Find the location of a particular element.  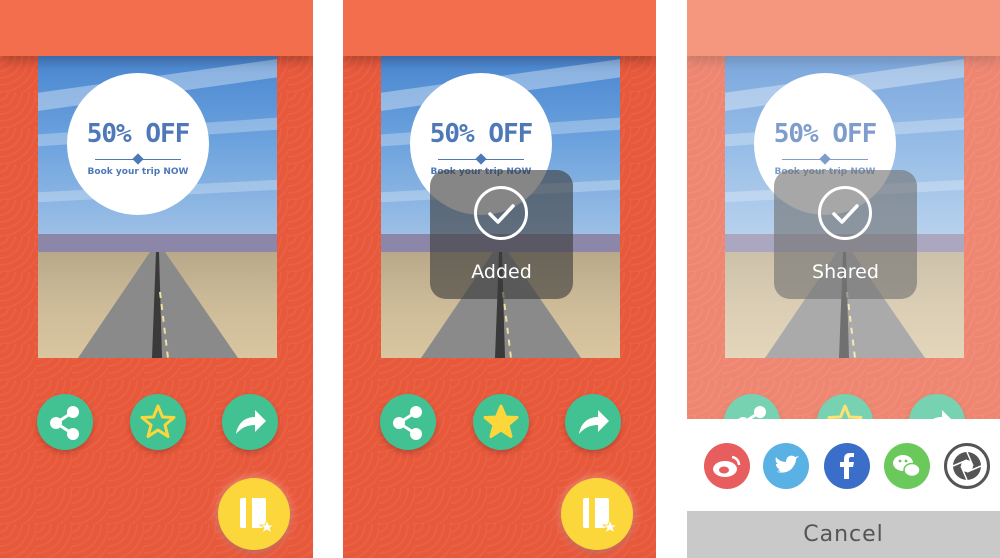

twitter-share-button is located at coordinates (786, 466).